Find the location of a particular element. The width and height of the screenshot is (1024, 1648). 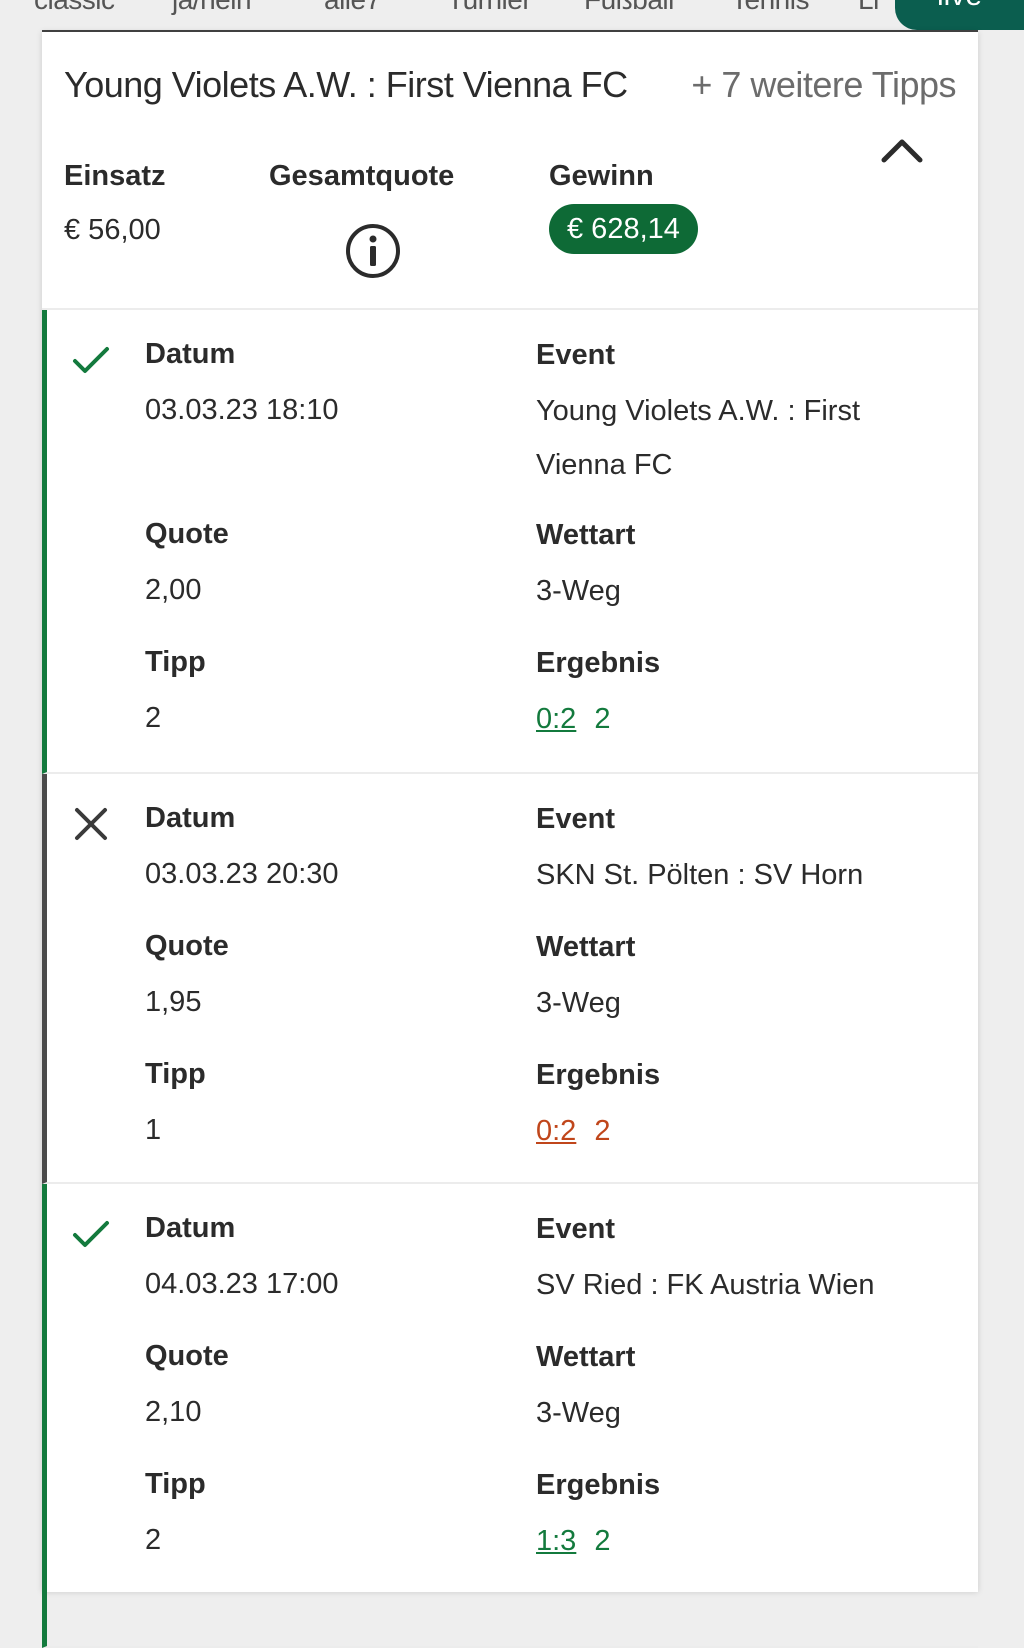

gewinn-value-badge: € 628,14 is located at coordinates (623, 229).